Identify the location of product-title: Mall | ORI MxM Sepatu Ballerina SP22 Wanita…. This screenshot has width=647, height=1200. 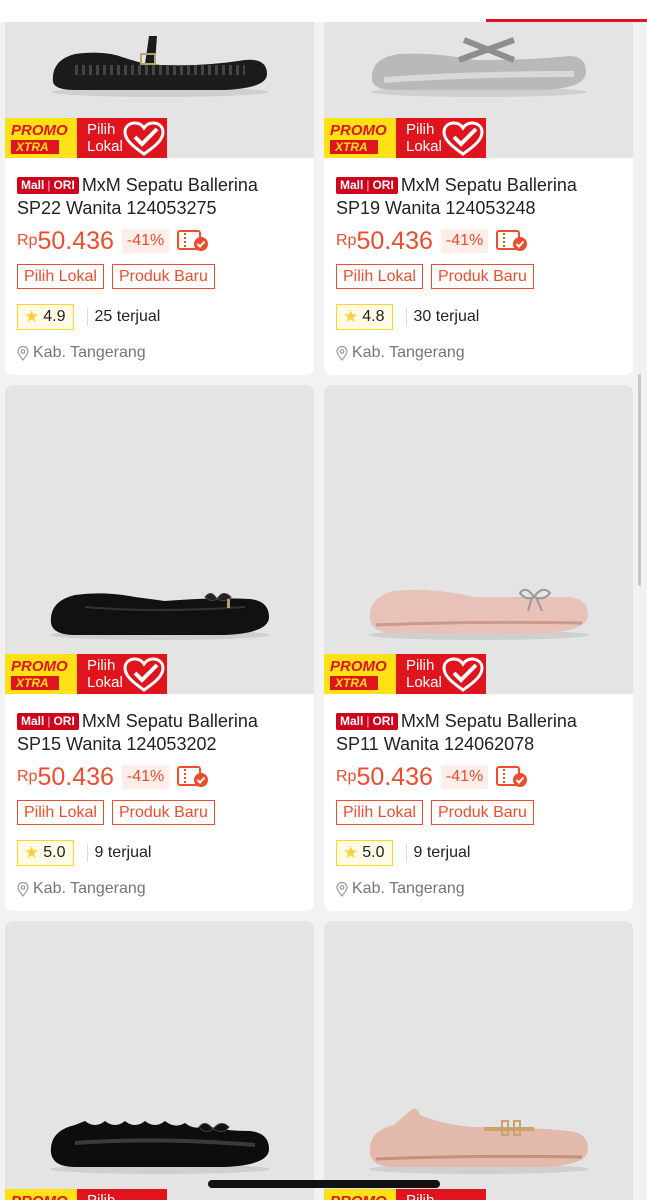
(159, 197).